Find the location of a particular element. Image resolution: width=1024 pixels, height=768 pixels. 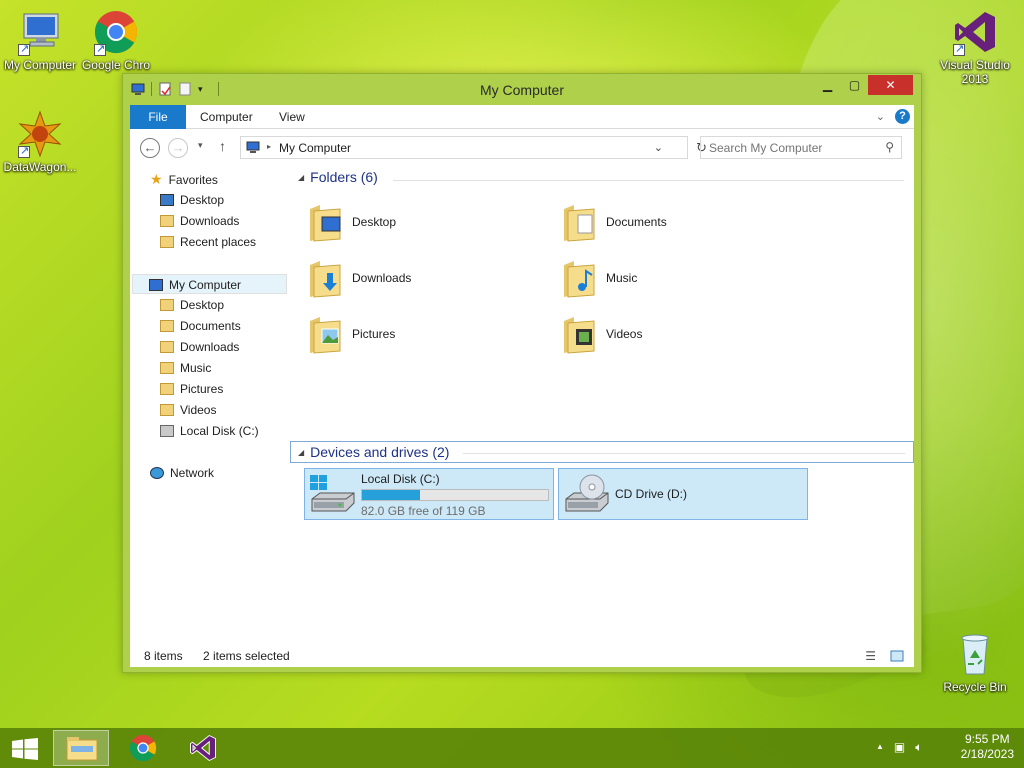

forward-button: → is located at coordinates (178, 148).